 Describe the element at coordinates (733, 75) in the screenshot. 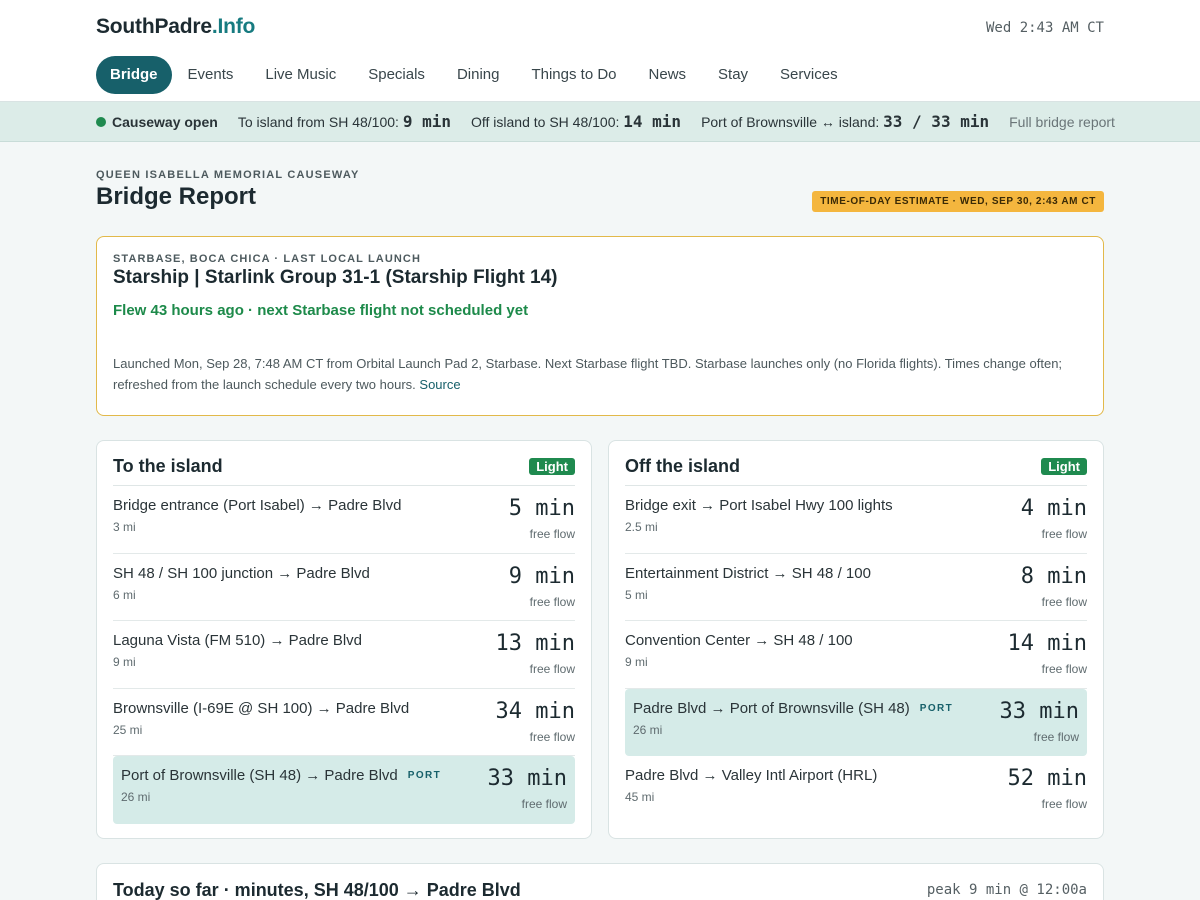

I see `nav-item-stay: Stay` at that location.